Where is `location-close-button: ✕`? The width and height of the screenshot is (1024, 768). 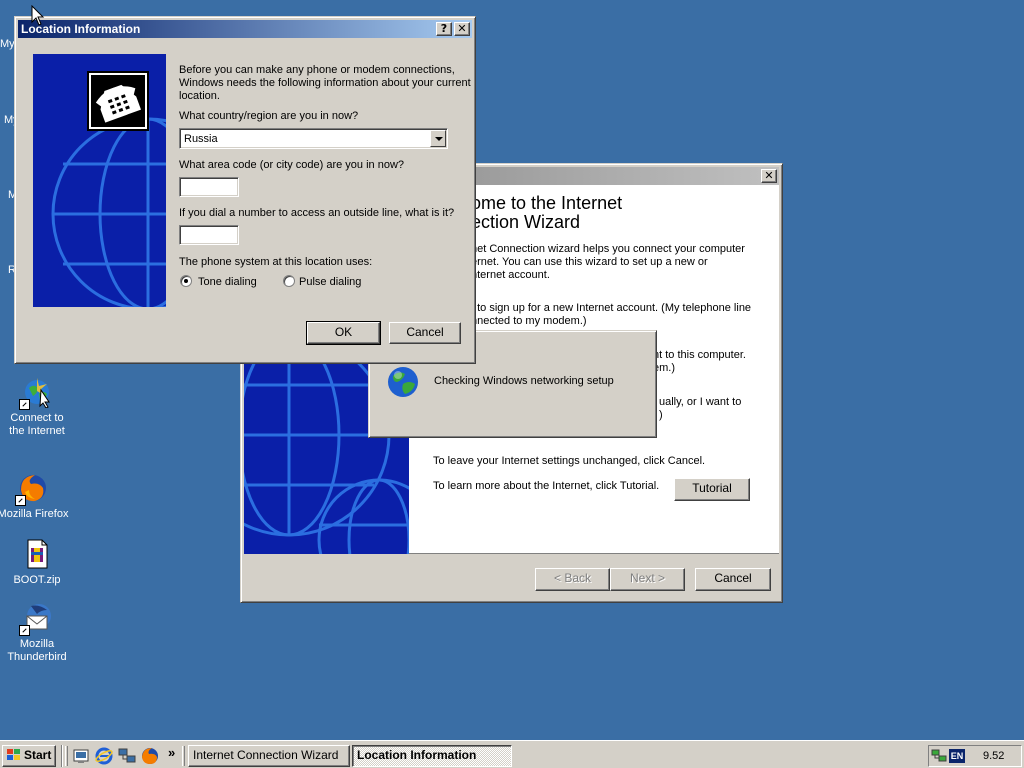
location-close-button: ✕ is located at coordinates (462, 29).